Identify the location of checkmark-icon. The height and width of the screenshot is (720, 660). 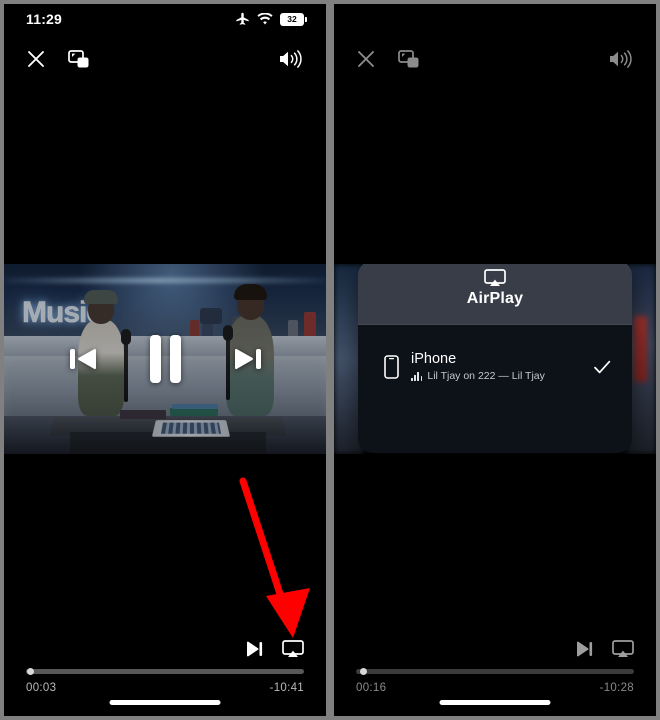
(602, 366).